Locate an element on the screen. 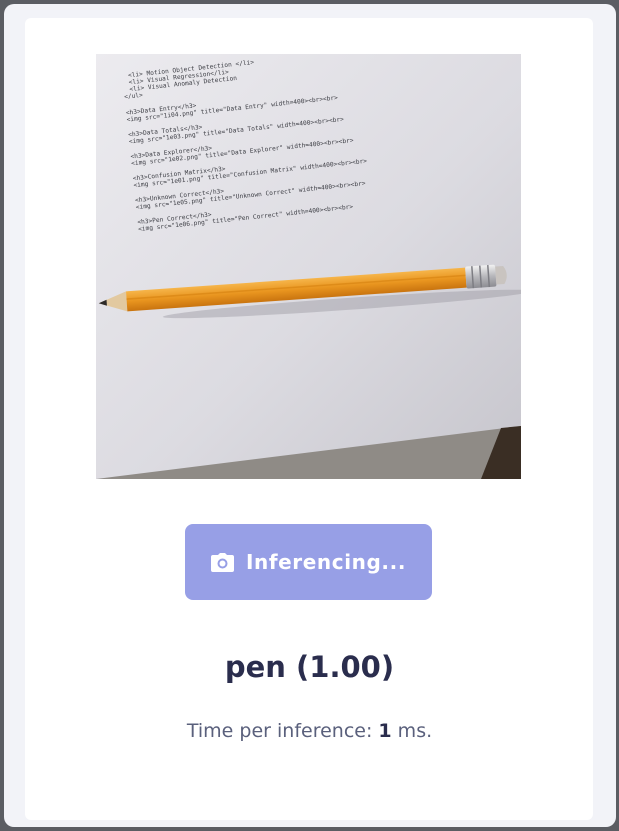 Image resolution: width=619 pixels, height=831 pixels. timing-suffix: ms. is located at coordinates (412, 731).